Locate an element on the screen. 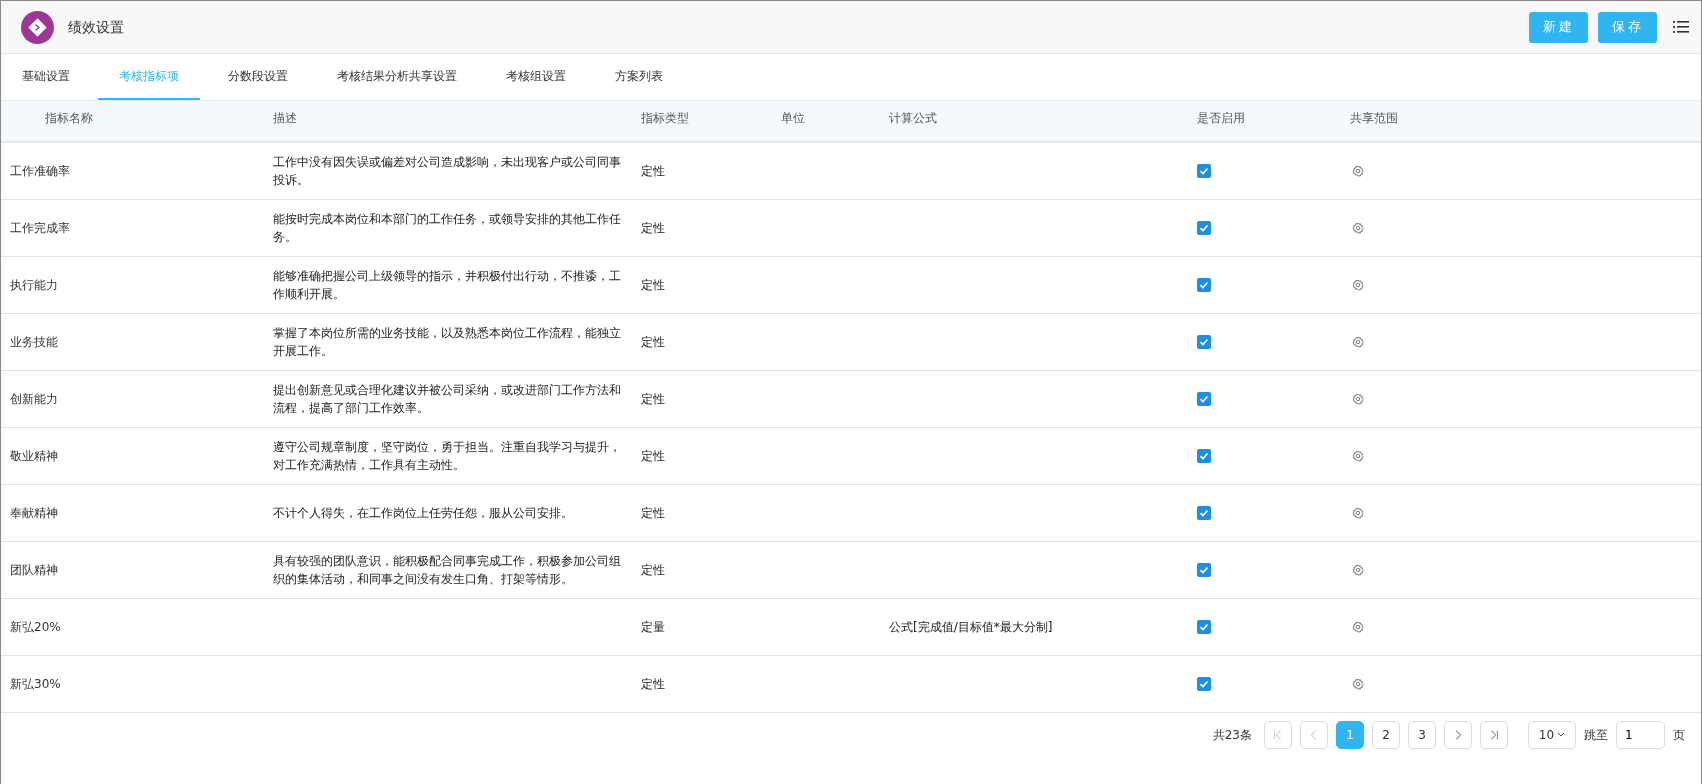  table-cell: 业务技能 is located at coordinates (34, 341).